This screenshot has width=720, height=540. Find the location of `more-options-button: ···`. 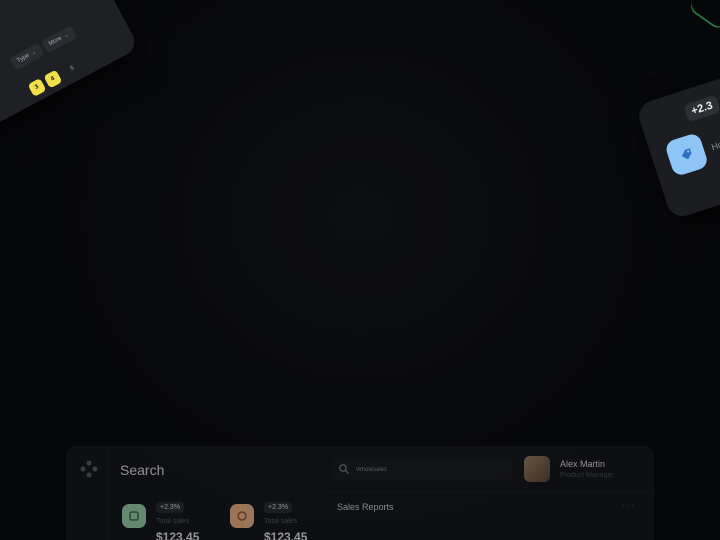

more-options-button: ··· is located at coordinates (628, 505).